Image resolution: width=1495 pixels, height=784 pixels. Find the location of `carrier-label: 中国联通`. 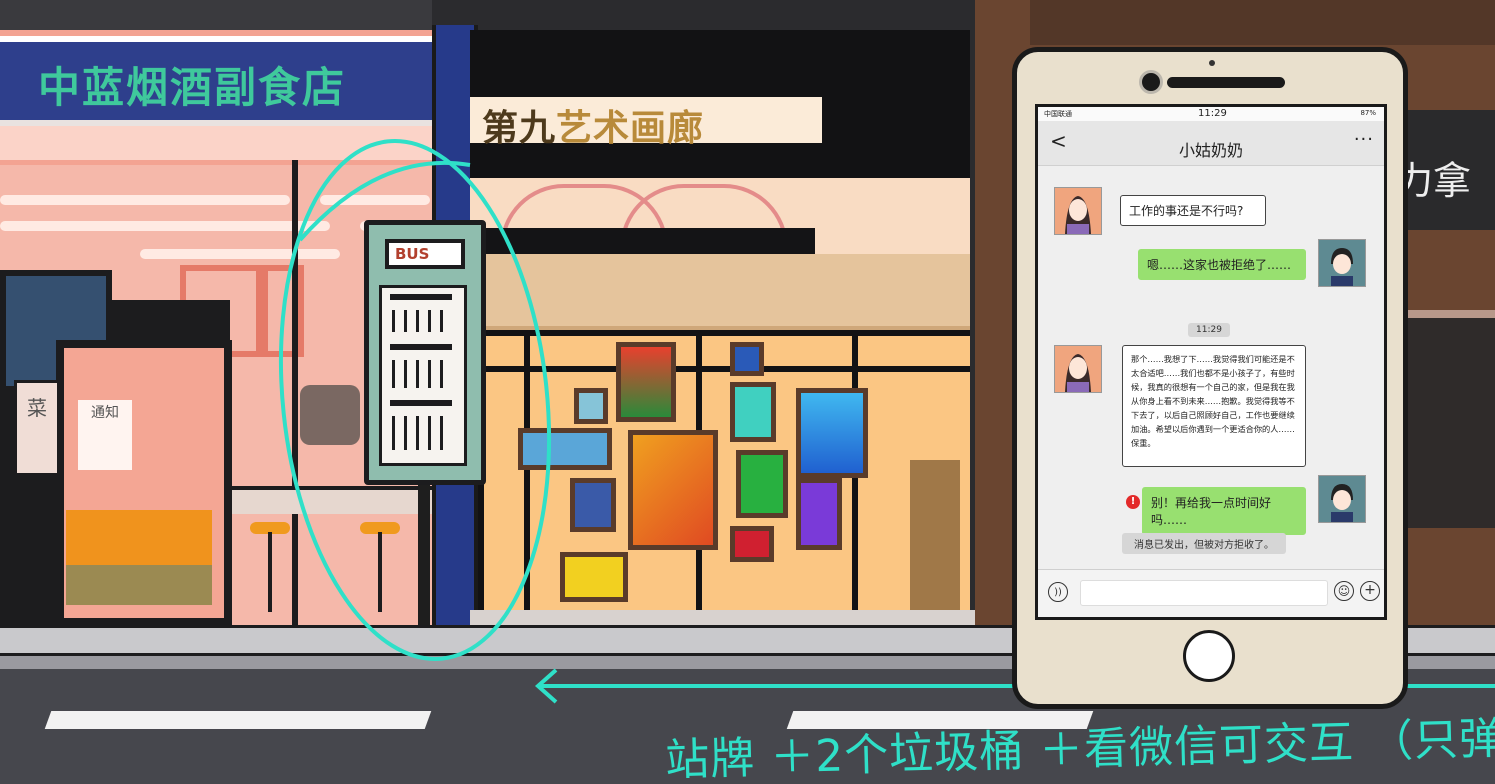

carrier-label: 中国联通 is located at coordinates (1058, 114).